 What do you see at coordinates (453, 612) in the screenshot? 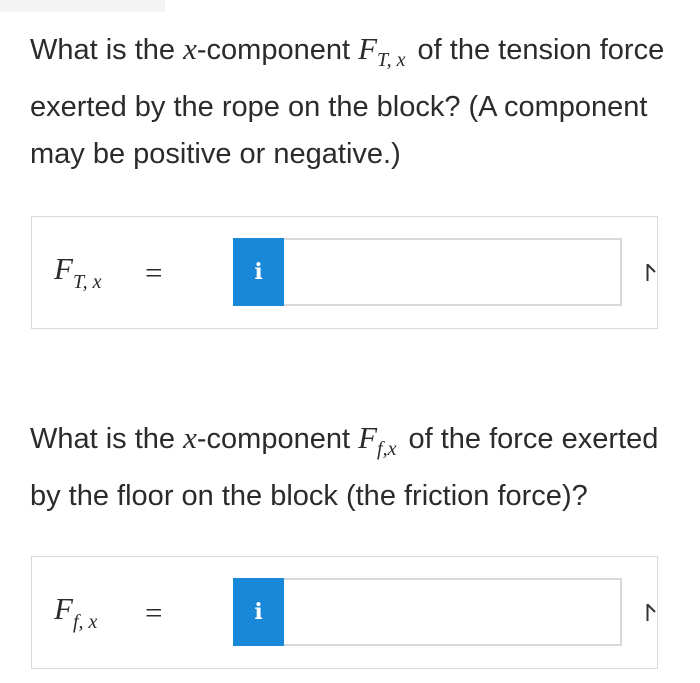
I see `answer-2-input` at bounding box center [453, 612].